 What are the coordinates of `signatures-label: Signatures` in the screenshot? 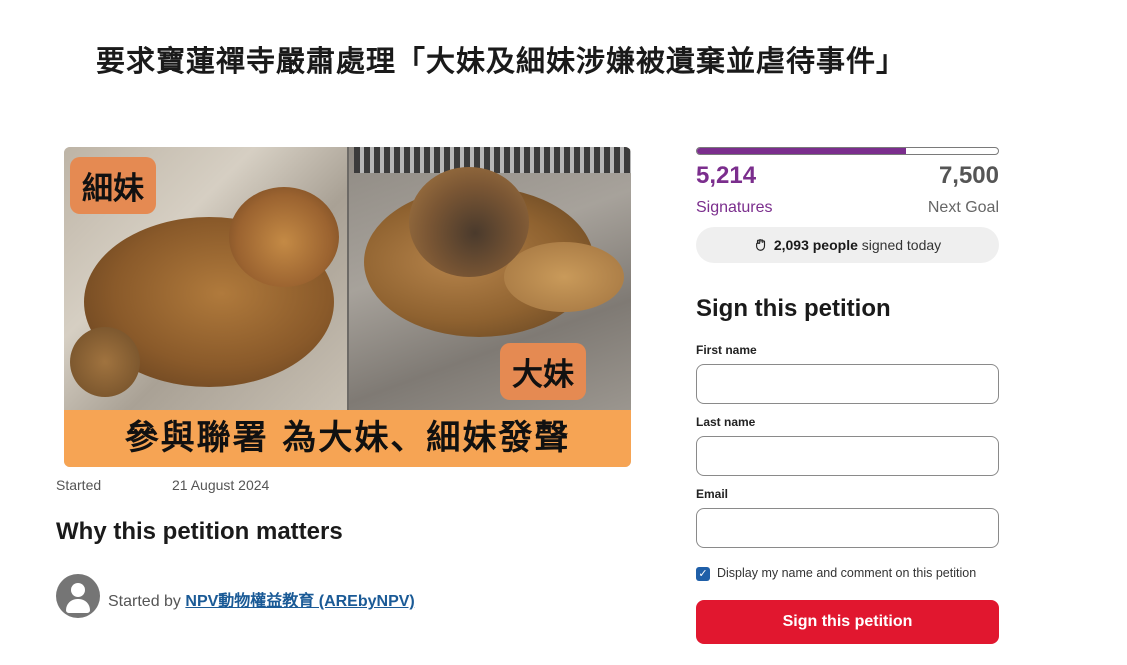 It's located at (734, 207).